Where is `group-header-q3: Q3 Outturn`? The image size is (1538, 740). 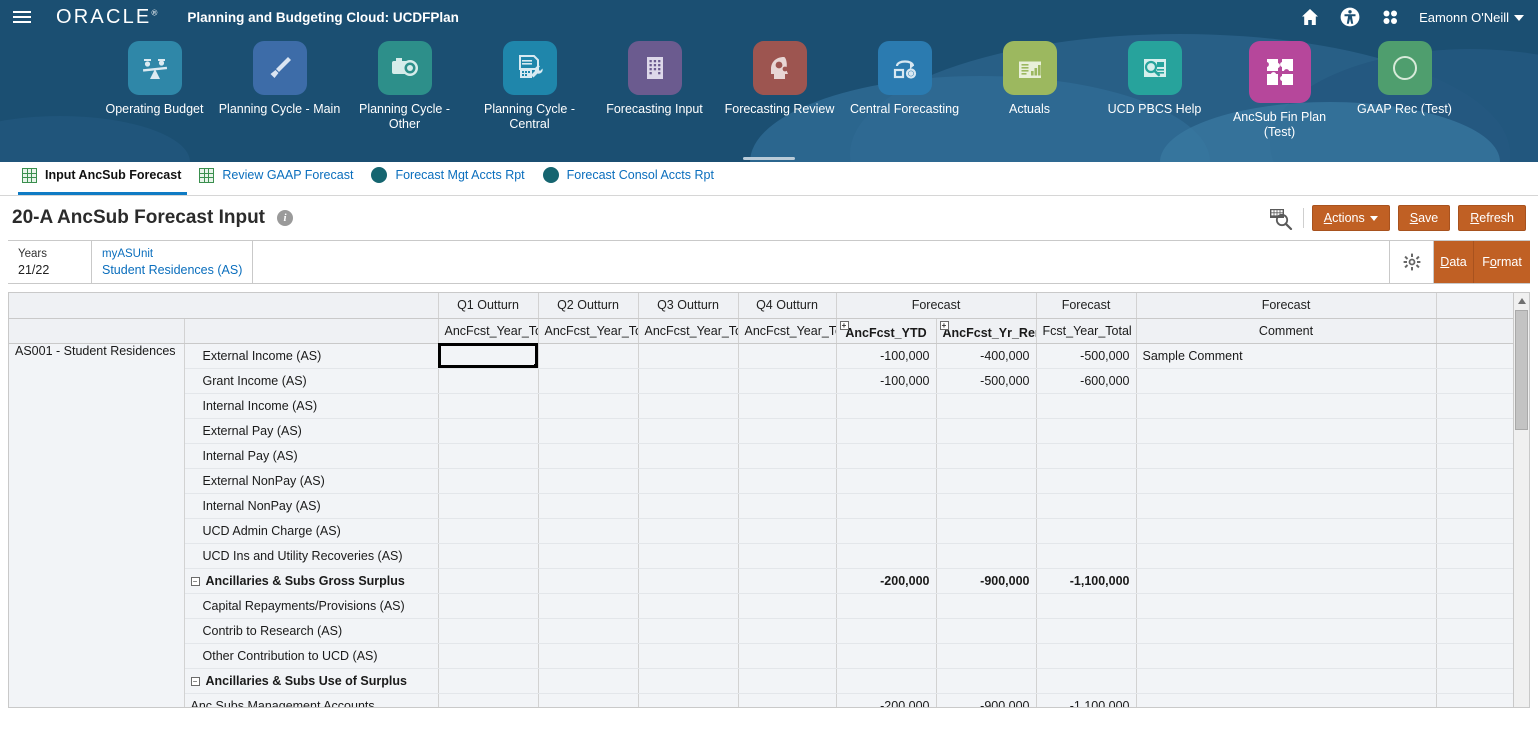
group-header-q3: Q3 Outturn is located at coordinates (688, 306).